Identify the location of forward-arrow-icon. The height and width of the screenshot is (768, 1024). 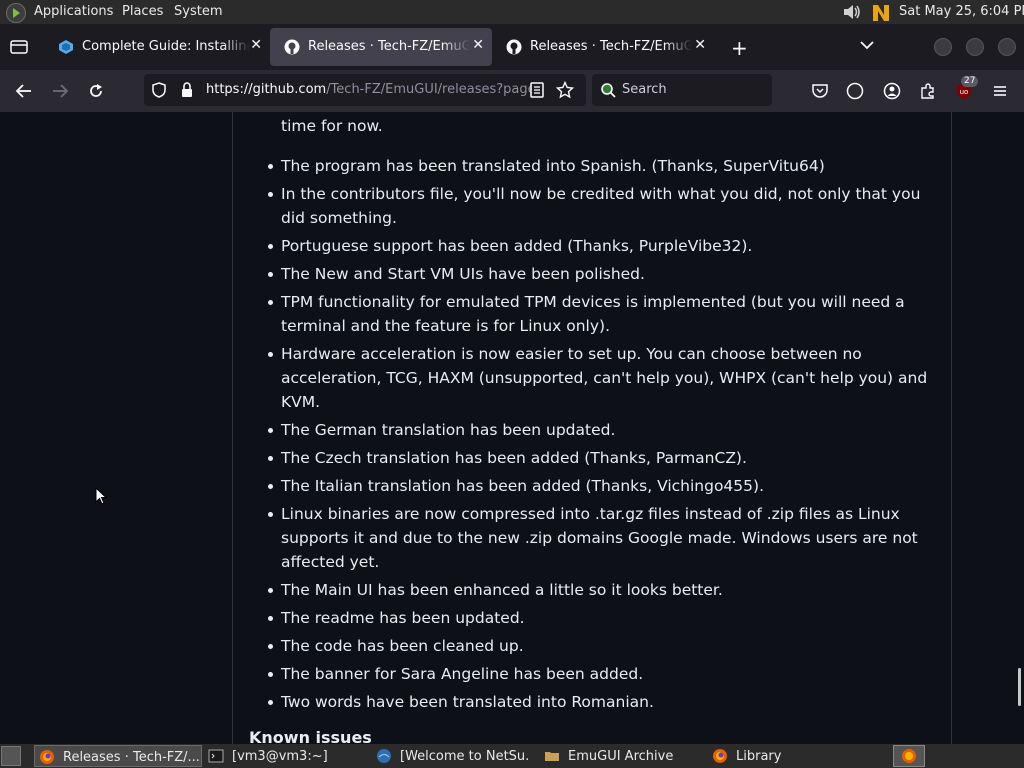
(60, 91).